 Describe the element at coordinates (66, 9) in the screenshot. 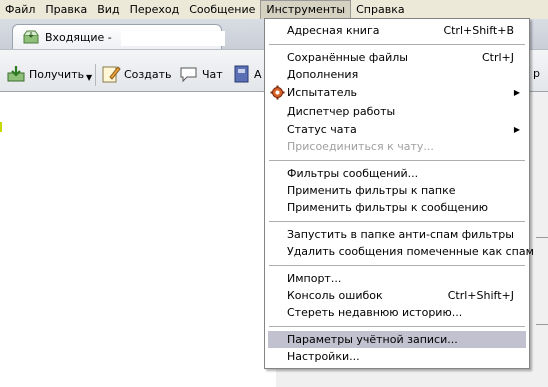

I see `menu-edit: Правка` at that location.